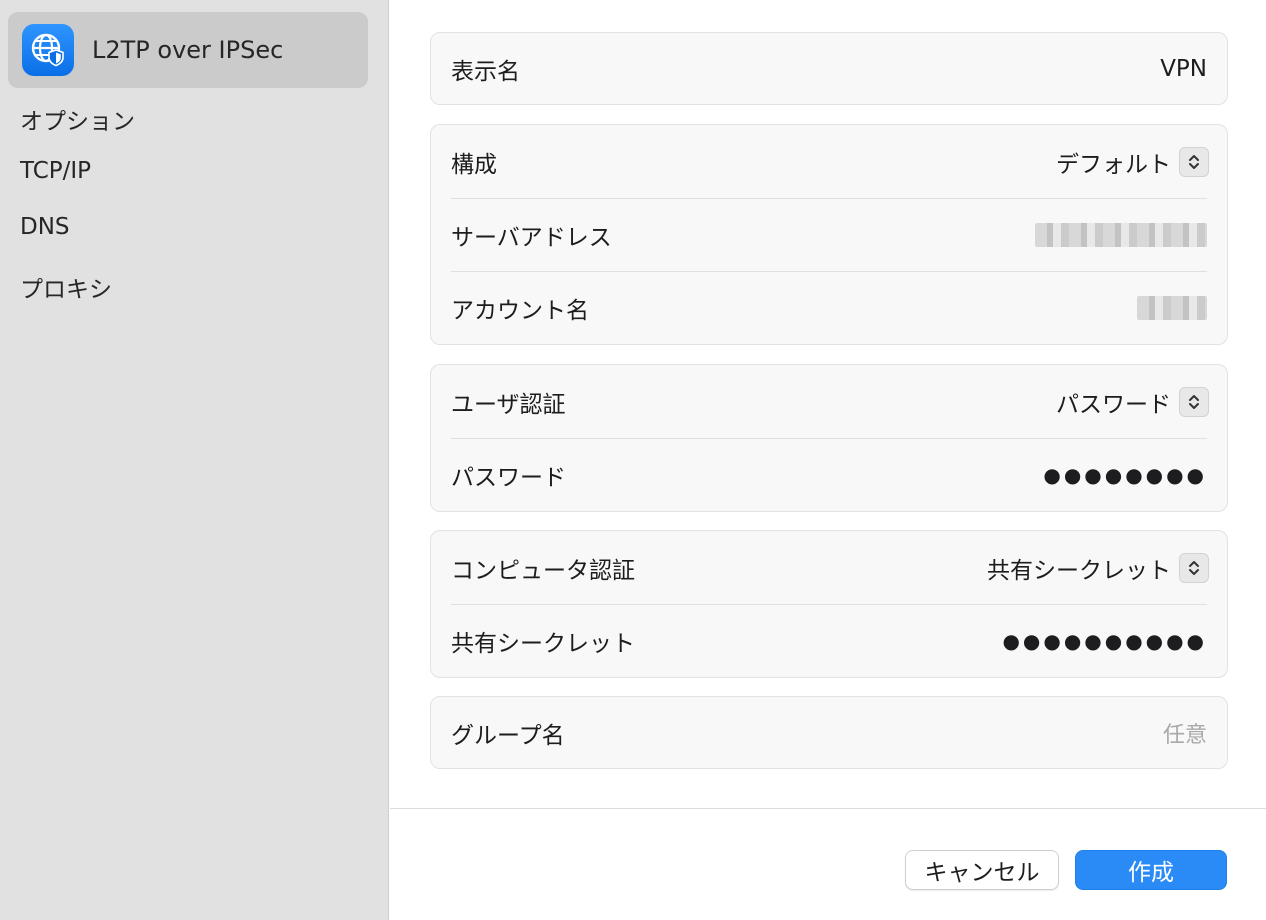 The width and height of the screenshot is (1266, 920). I want to click on group-name-card: グループ名 任意, so click(829, 732).